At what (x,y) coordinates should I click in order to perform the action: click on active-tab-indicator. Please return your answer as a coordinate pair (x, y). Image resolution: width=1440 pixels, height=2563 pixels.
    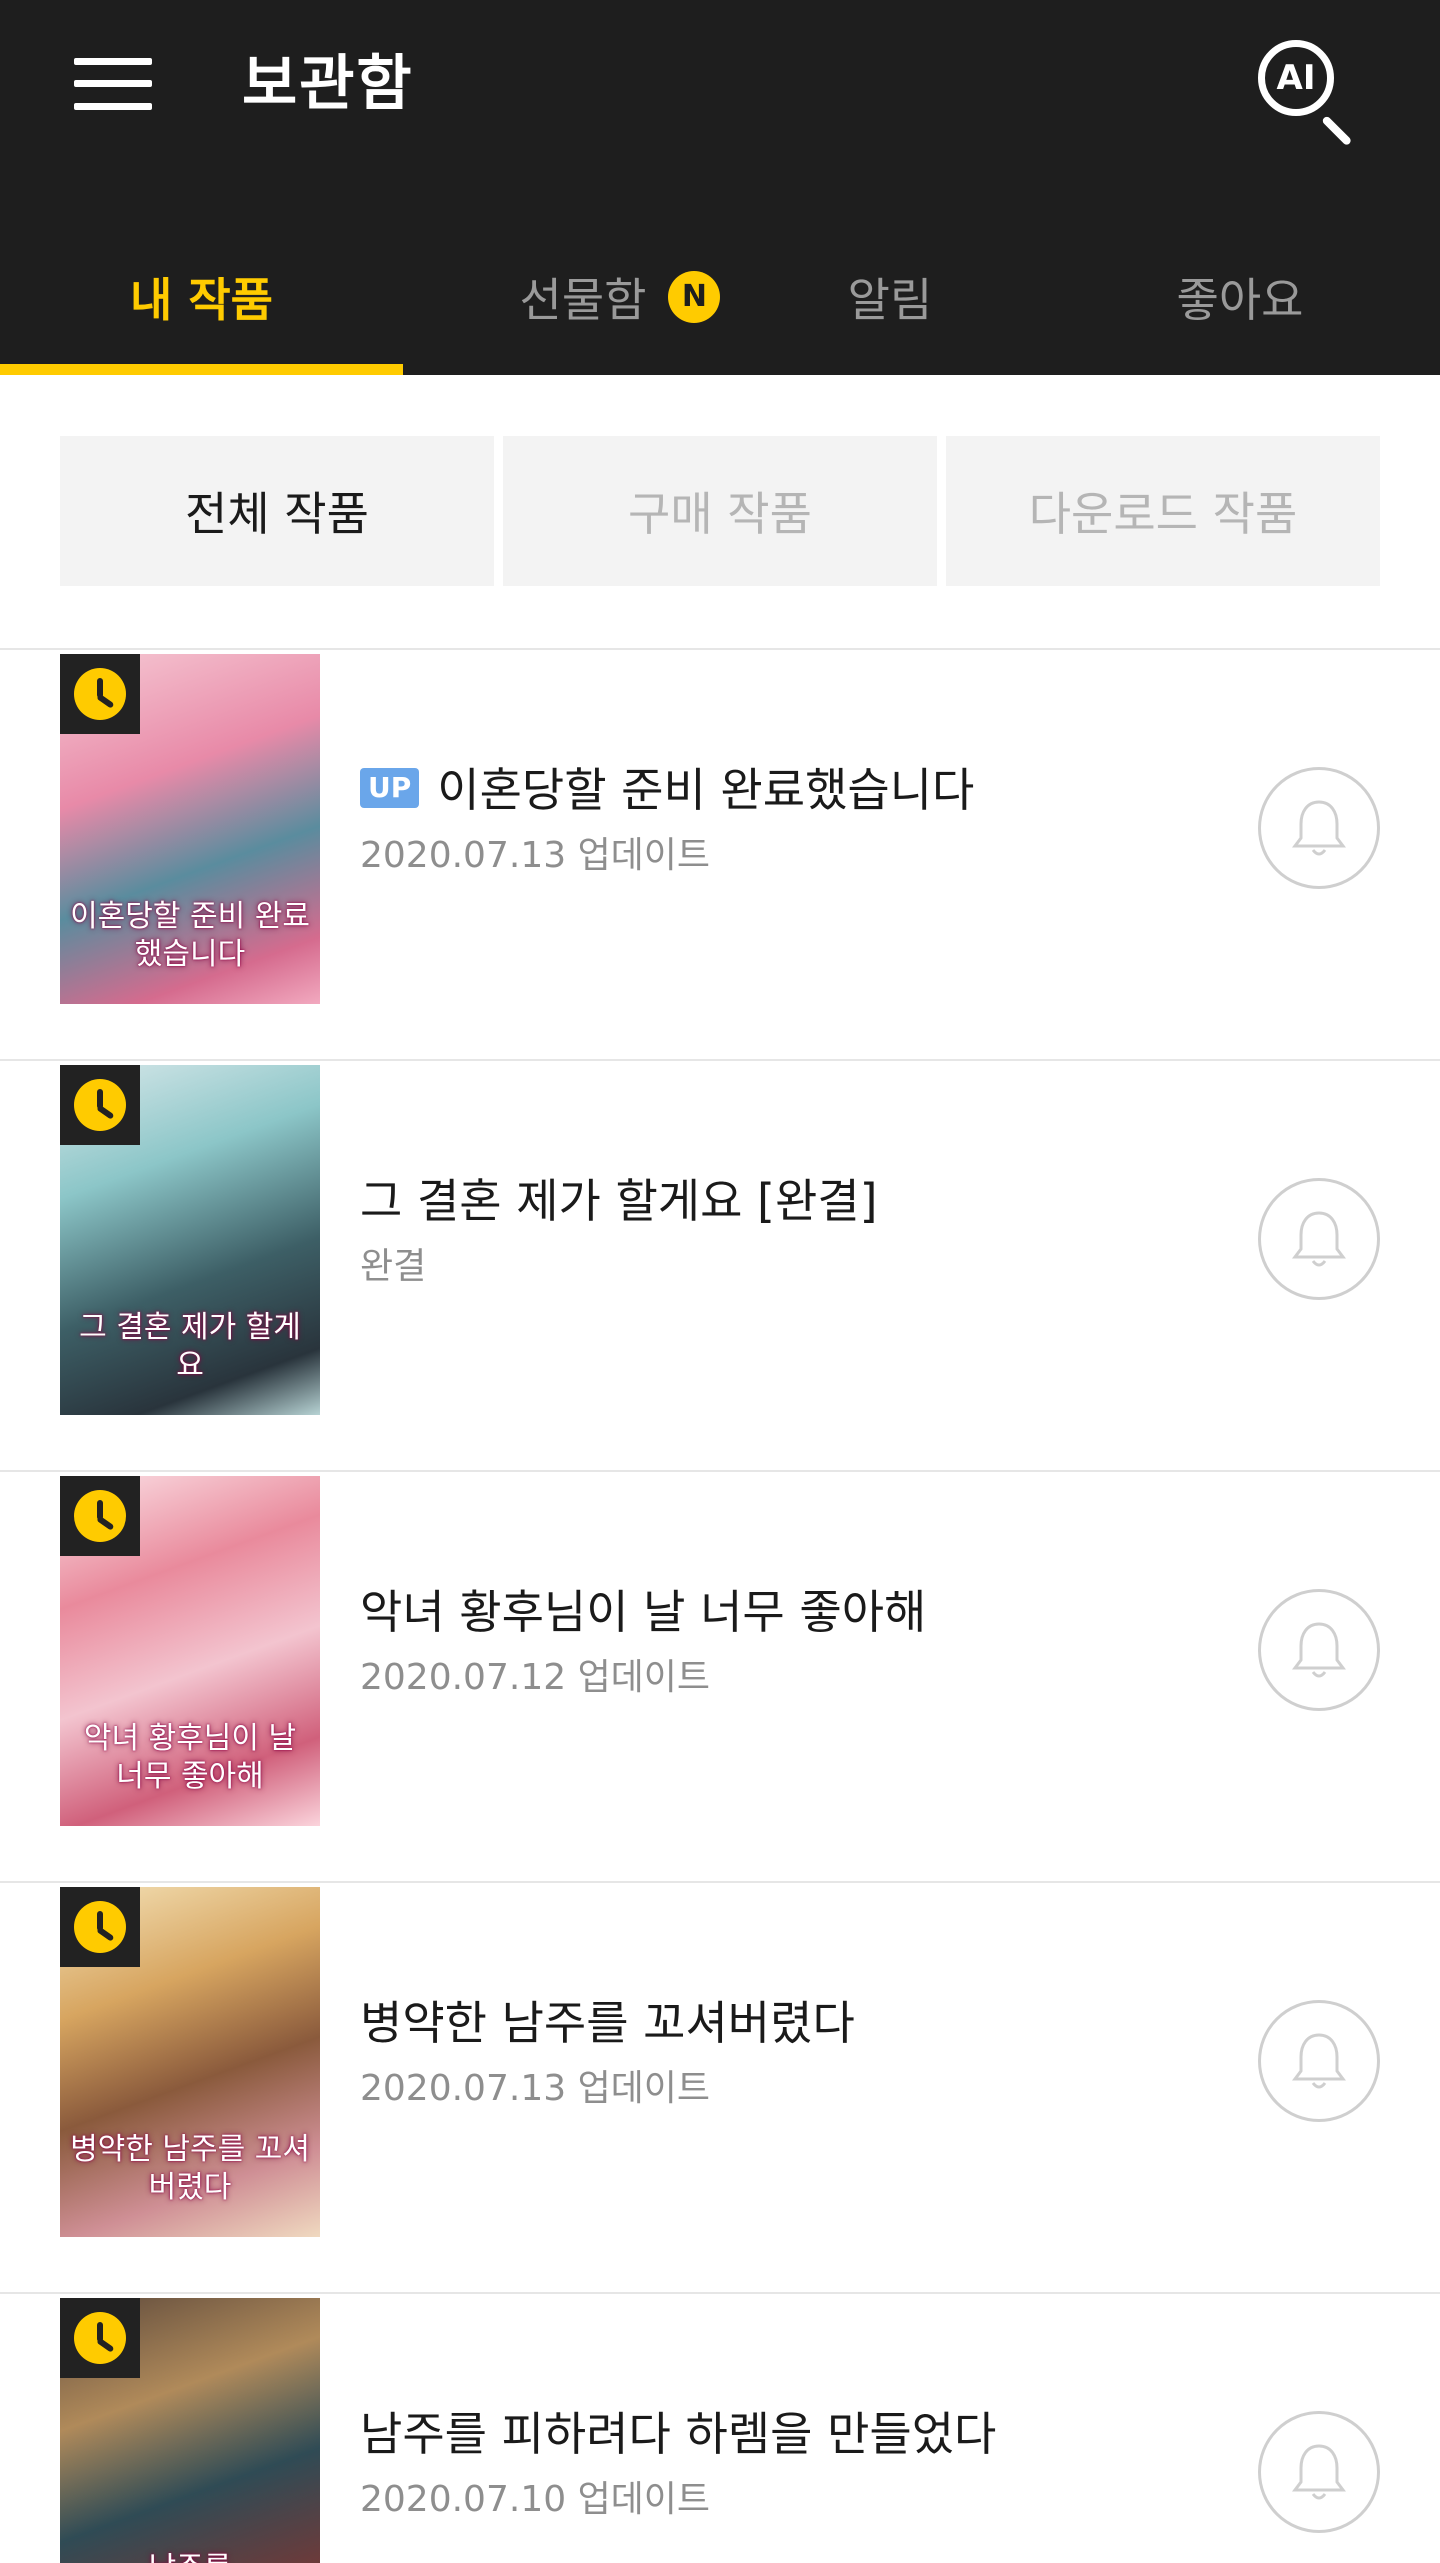
    Looking at the image, I should click on (201, 369).